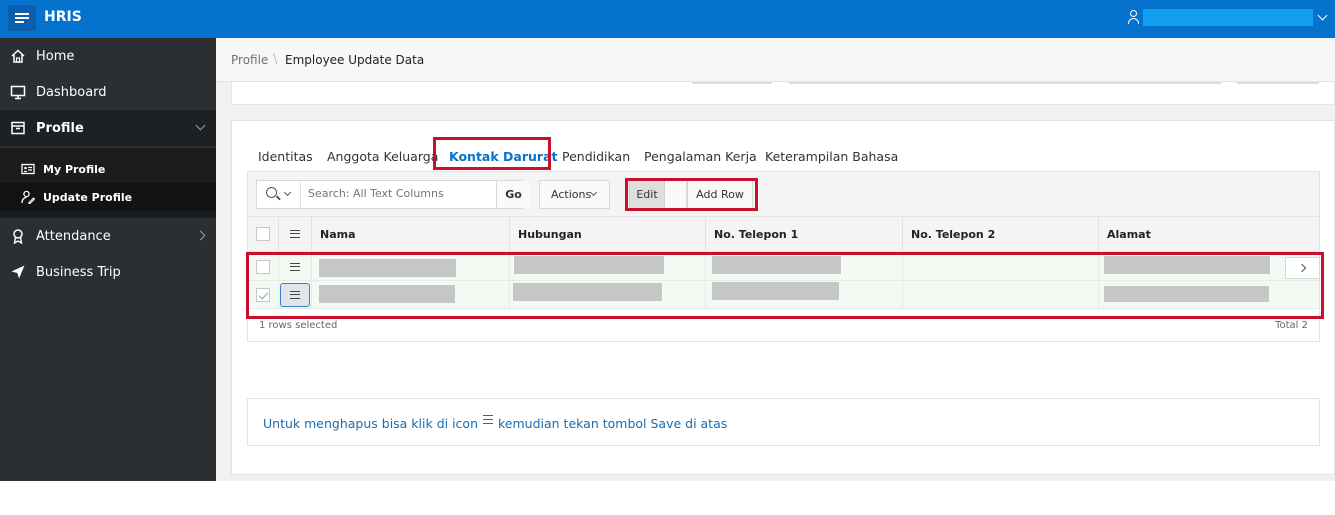 This screenshot has height=515, width=1335. Describe the element at coordinates (298, 325) in the screenshot. I see `rows-selected-text: 1 rows selected` at that location.